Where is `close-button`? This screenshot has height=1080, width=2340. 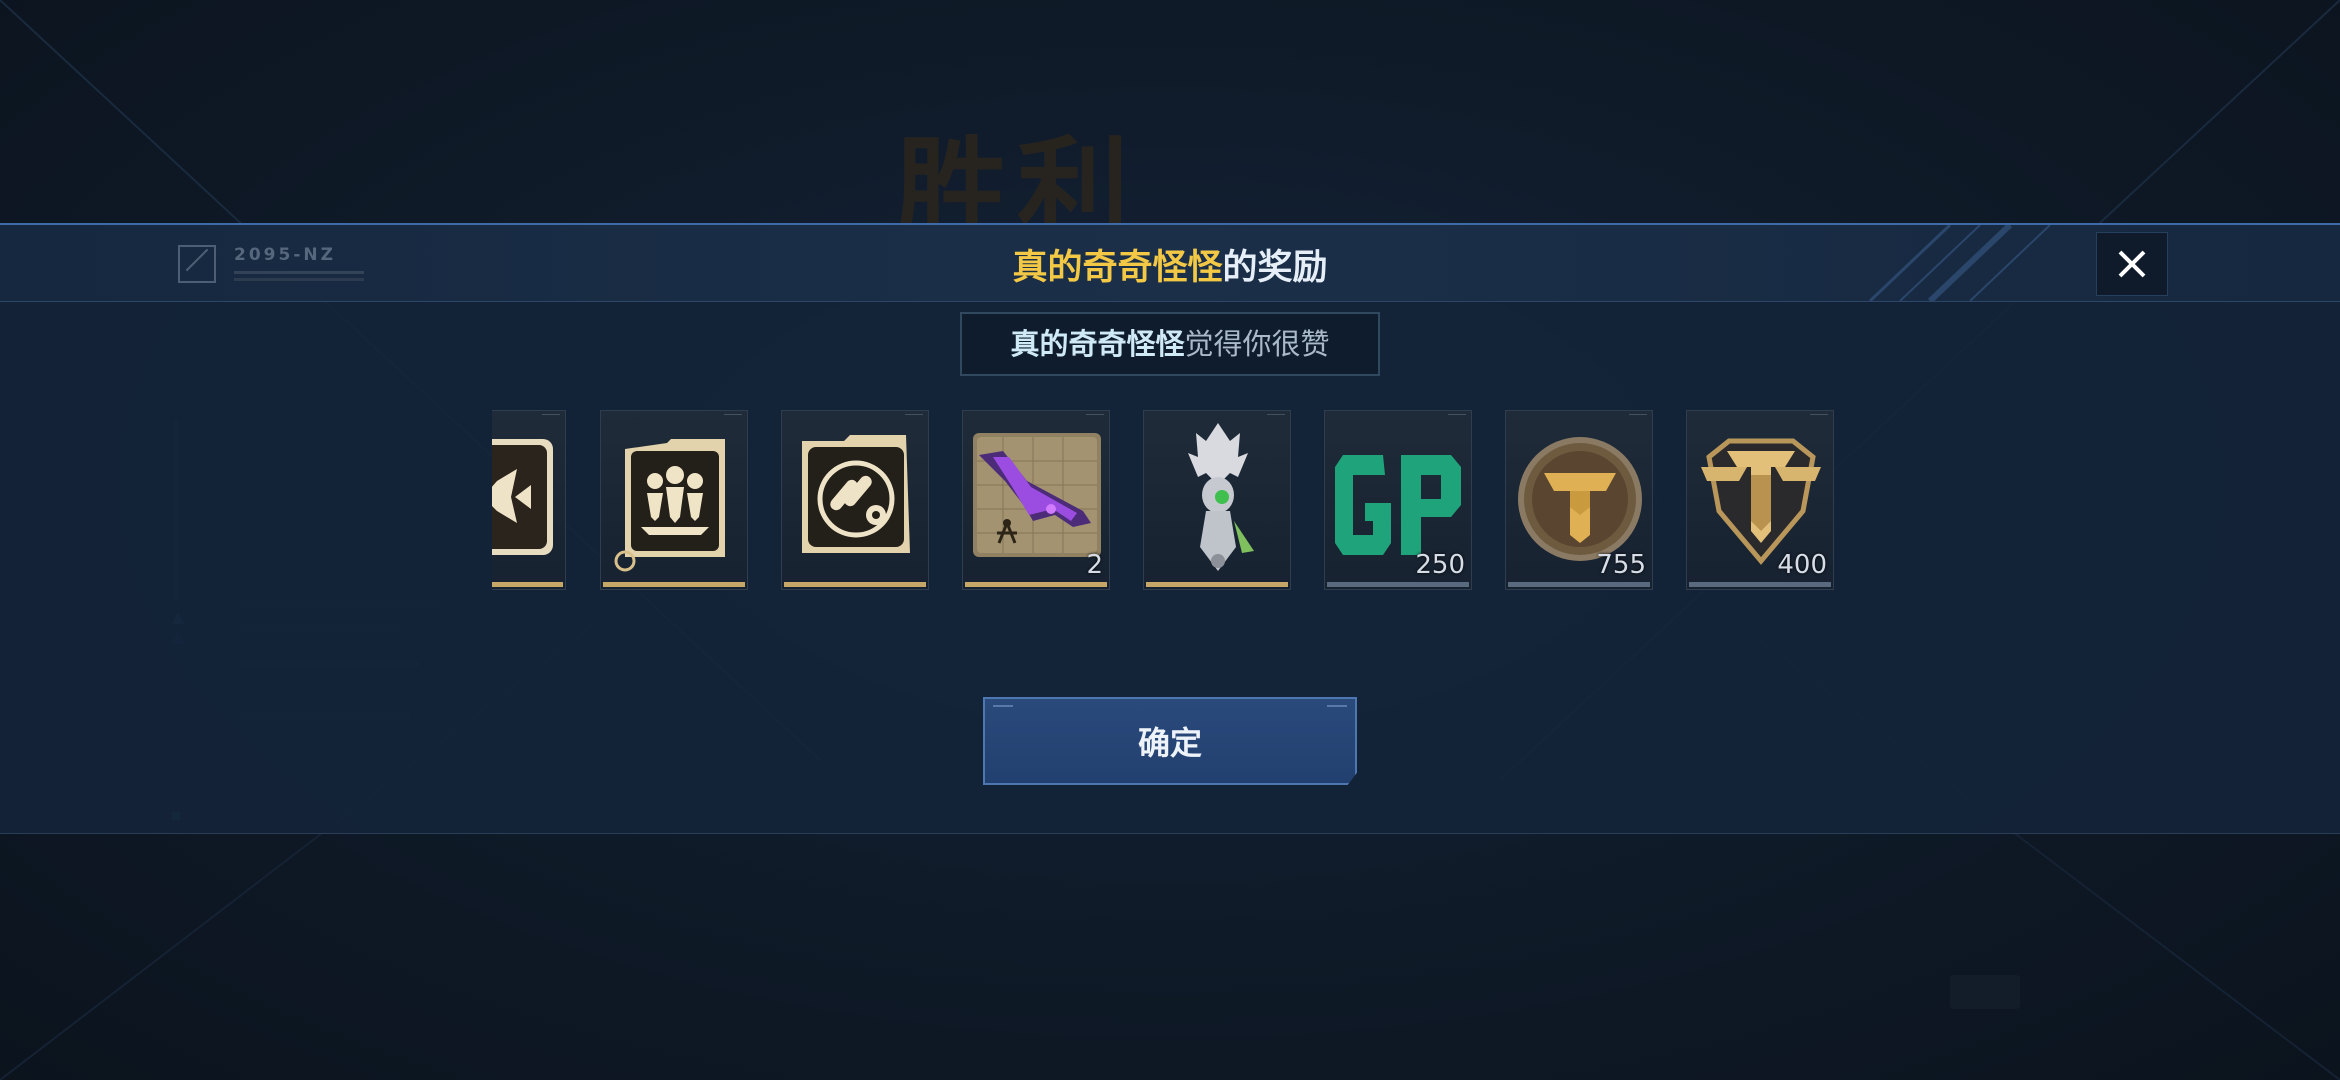 close-button is located at coordinates (2132, 264).